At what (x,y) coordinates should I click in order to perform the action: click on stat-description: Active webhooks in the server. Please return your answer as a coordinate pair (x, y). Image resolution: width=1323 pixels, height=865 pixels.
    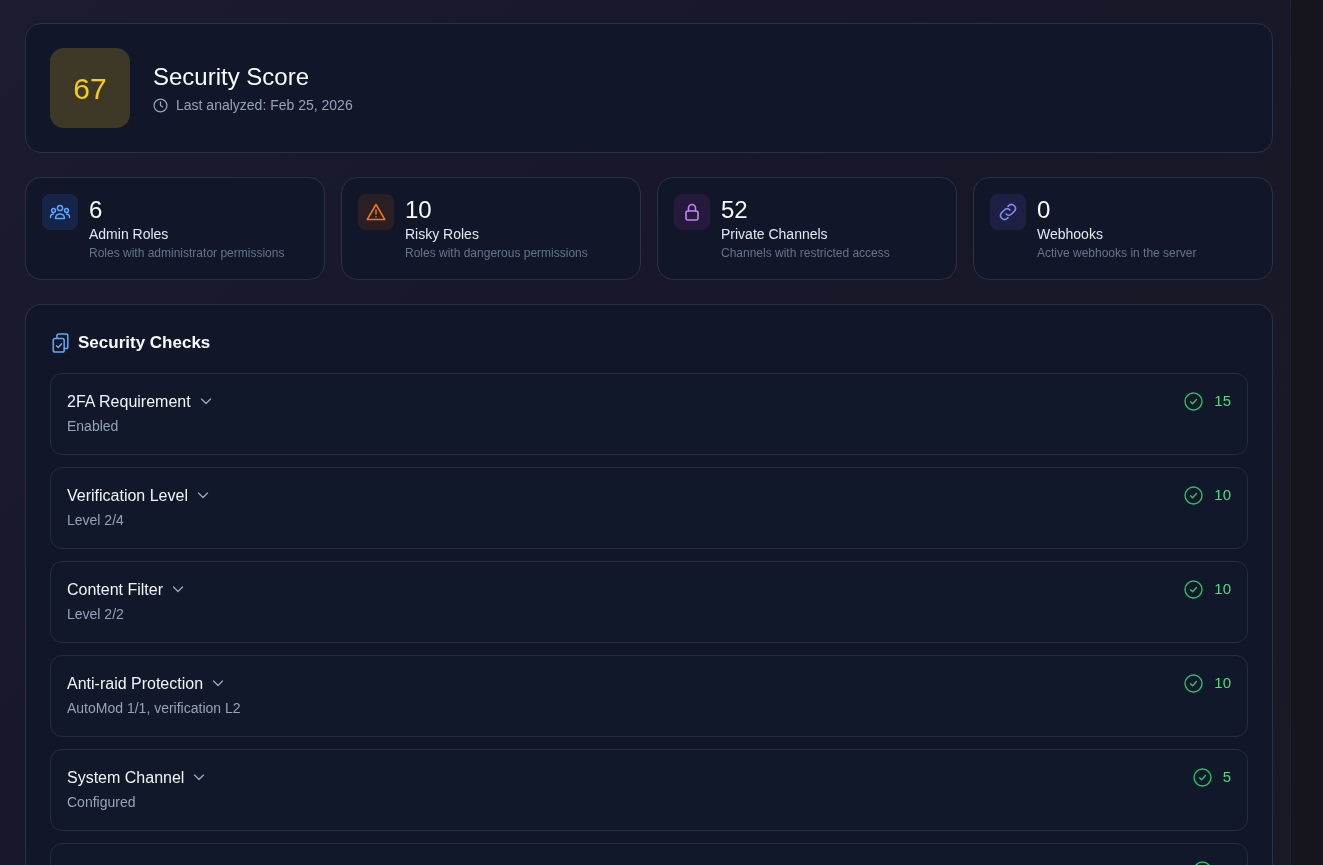
    Looking at the image, I should click on (1117, 253).